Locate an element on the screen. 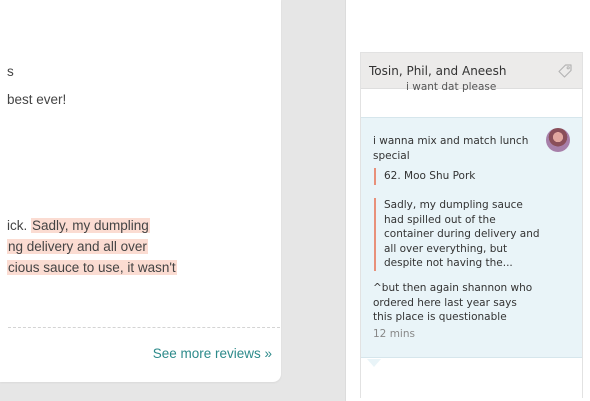  divider is located at coordinates (144, 327).